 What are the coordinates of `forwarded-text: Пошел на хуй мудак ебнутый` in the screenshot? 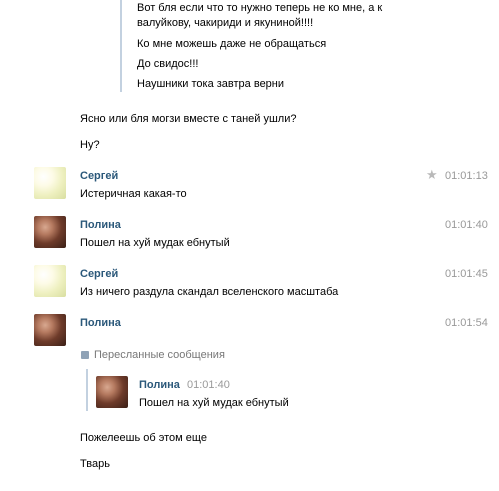 It's located at (214, 403).